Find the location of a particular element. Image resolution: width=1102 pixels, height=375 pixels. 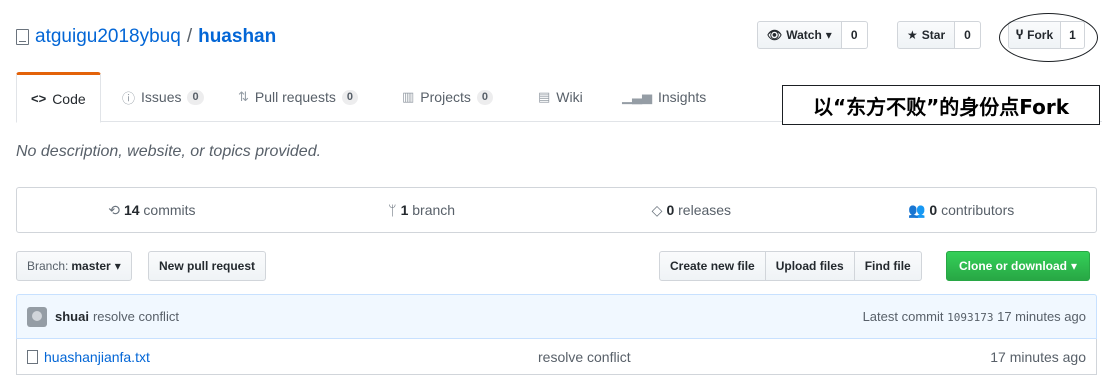

people-icon: 👥 is located at coordinates (916, 209).